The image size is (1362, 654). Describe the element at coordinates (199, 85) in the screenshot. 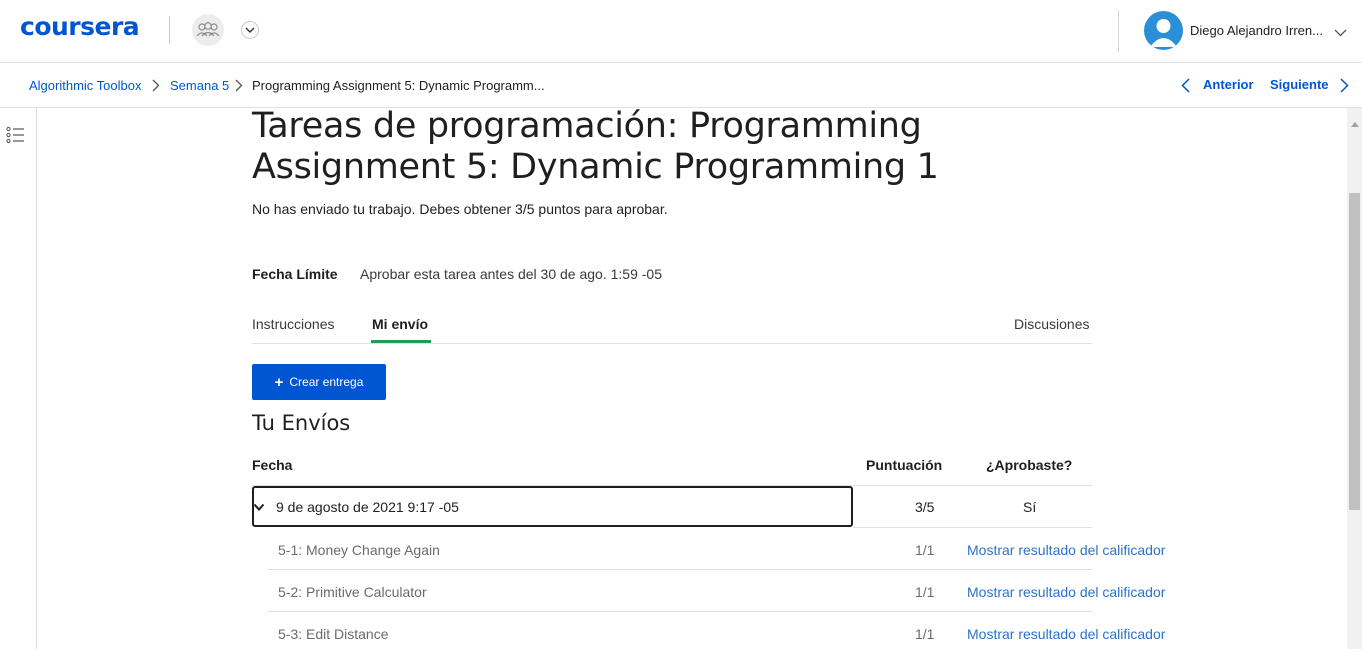

I see `breadcrumb-week: Semana 5` at that location.